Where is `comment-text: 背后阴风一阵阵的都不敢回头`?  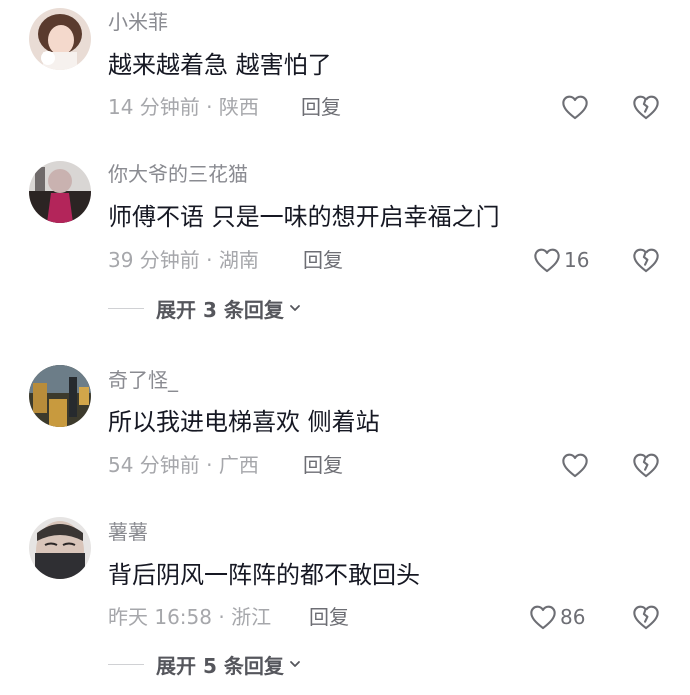 comment-text: 背后阴风一阵阵的都不敢回头 is located at coordinates (264, 575).